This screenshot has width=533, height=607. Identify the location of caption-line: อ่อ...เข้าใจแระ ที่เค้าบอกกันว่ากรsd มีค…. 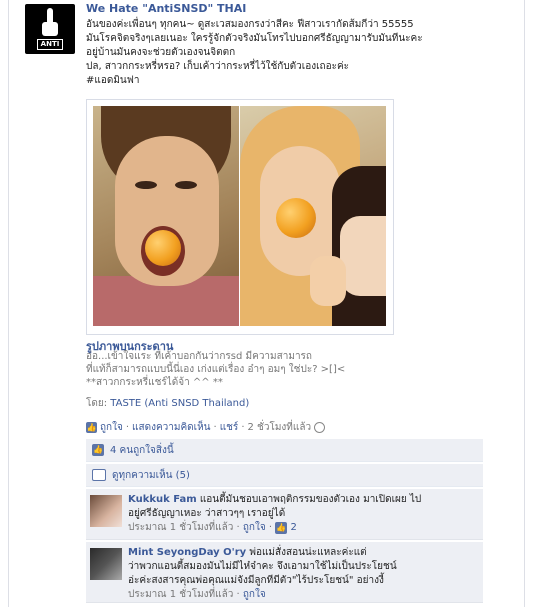
(199, 356).